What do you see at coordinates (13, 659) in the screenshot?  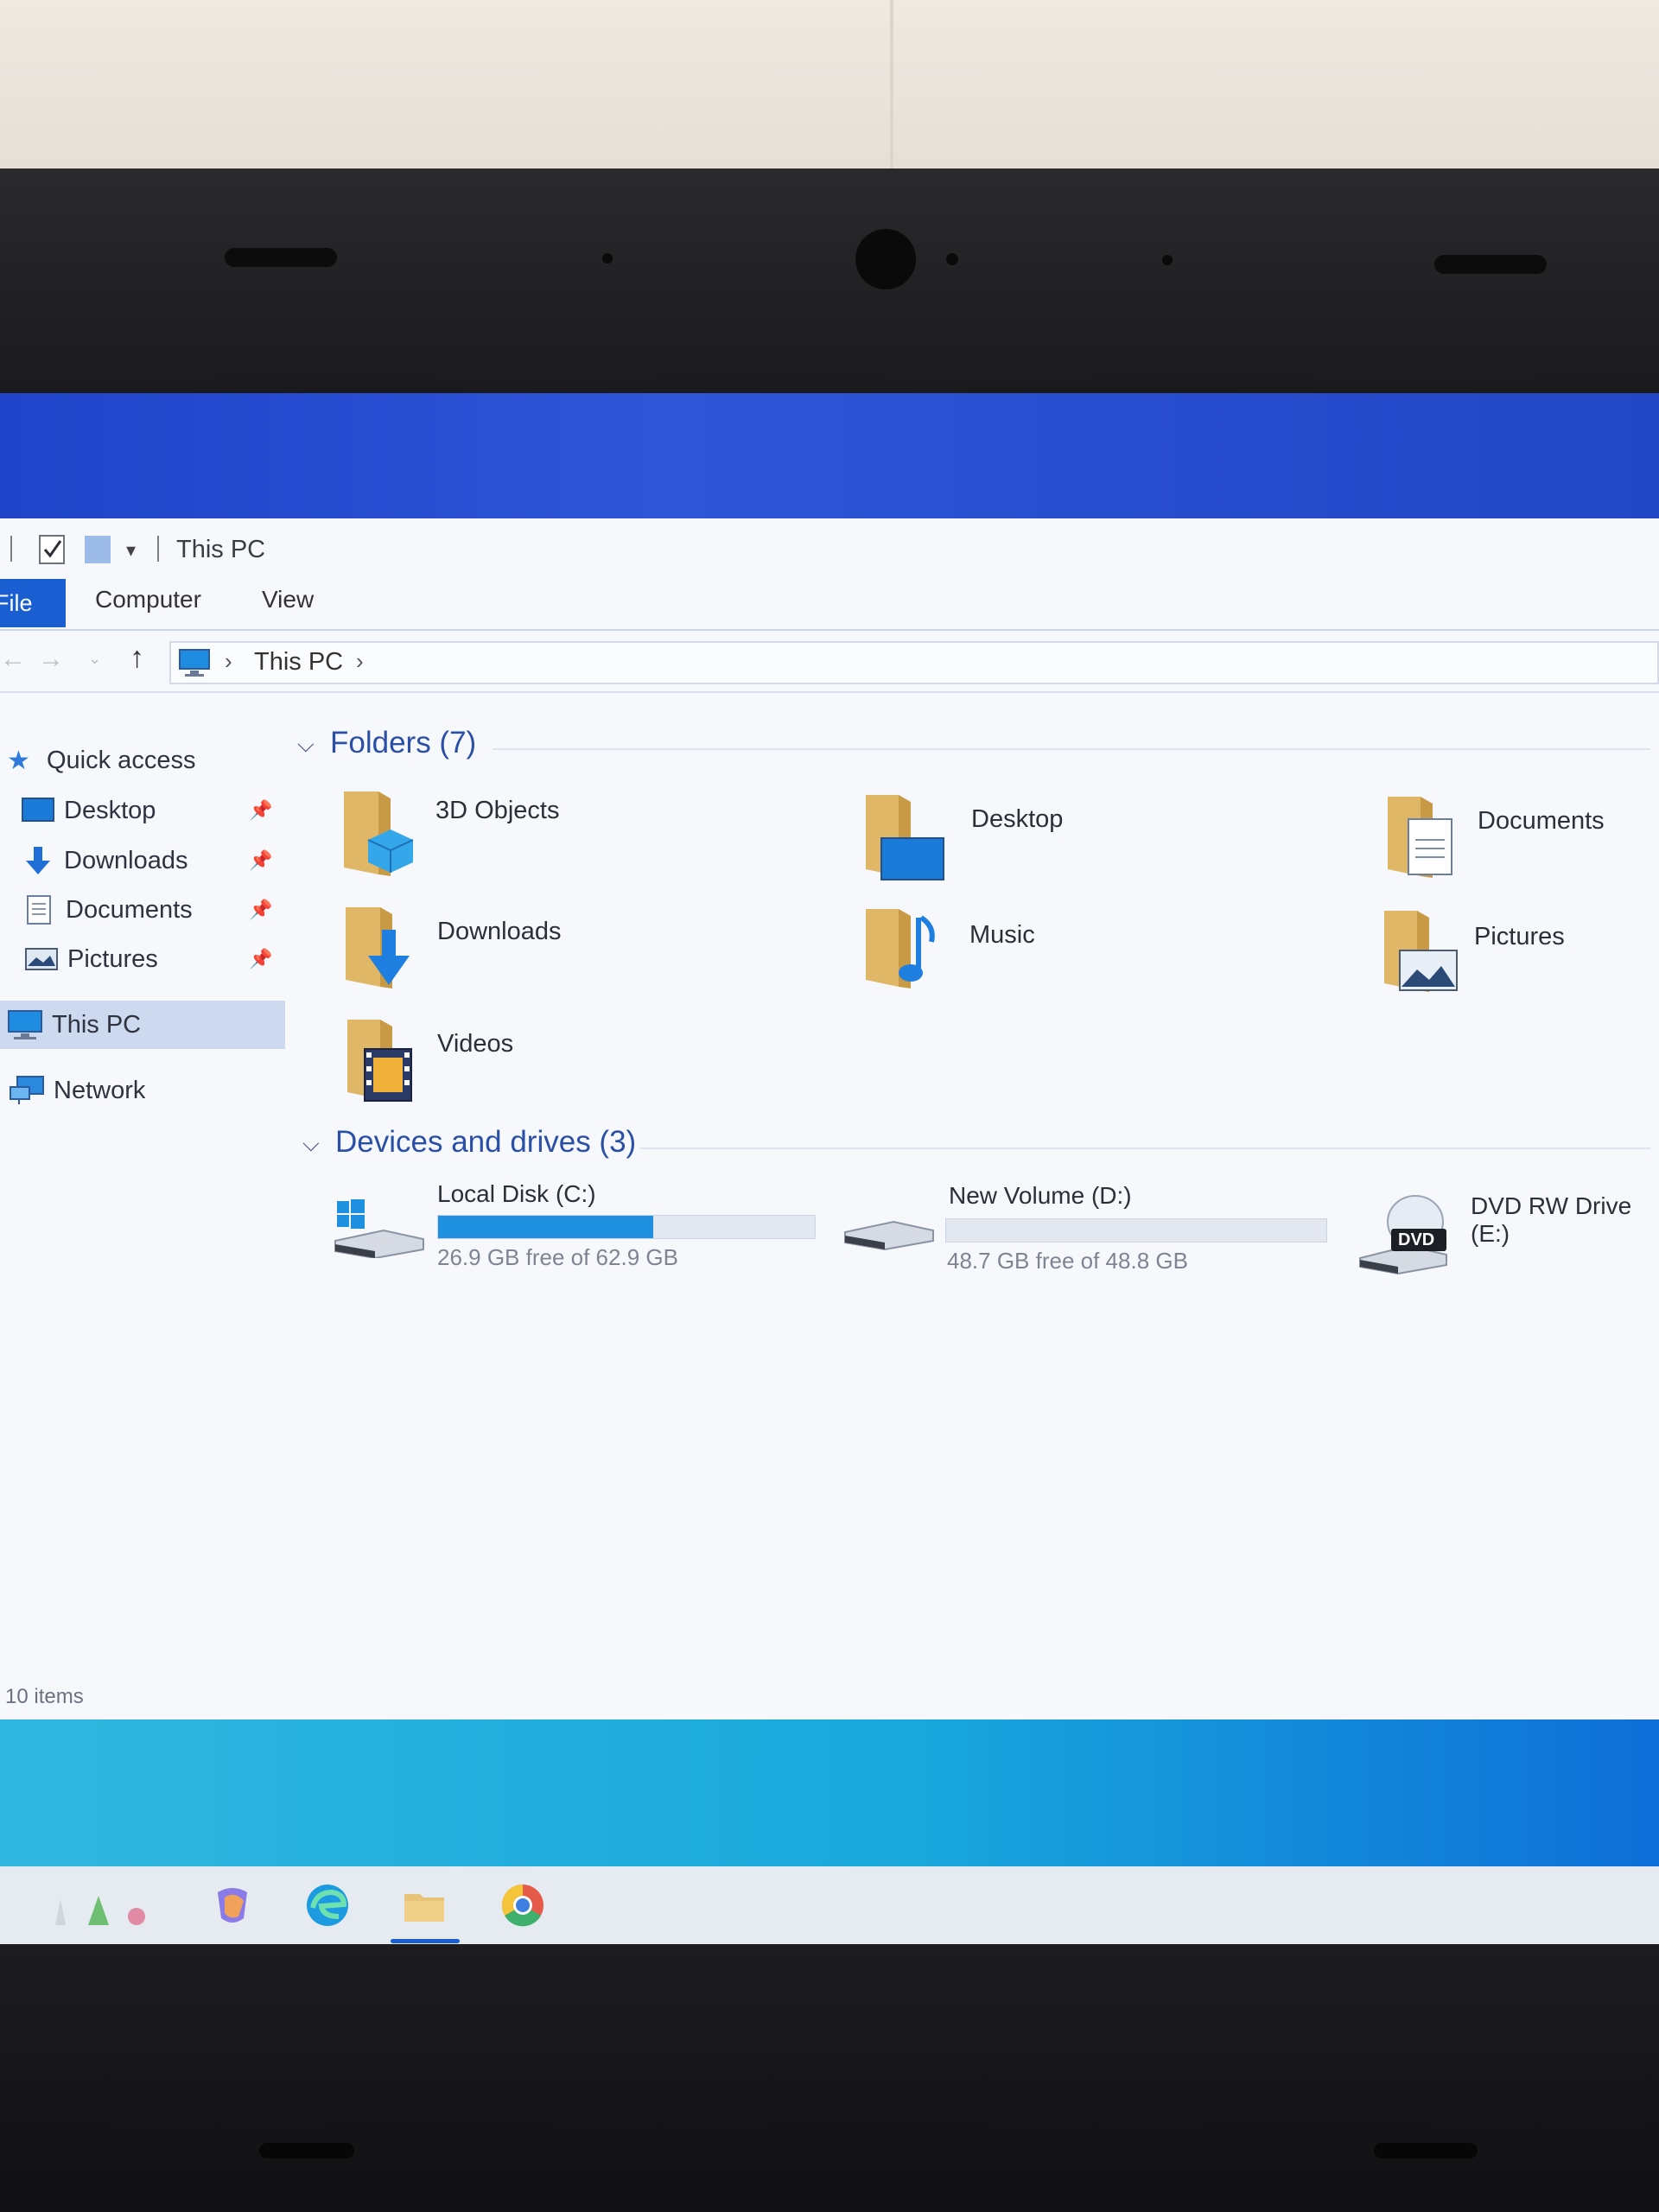 I see `back-arrow-icon: ←` at bounding box center [13, 659].